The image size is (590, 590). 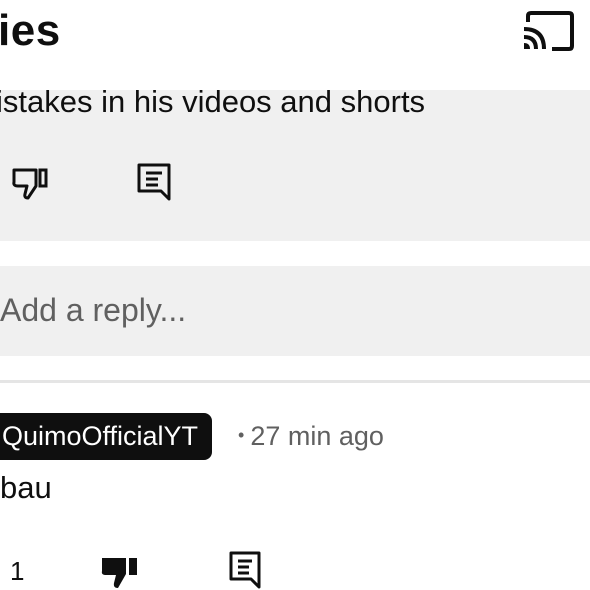 I want to click on author-name: QuimoOfficialYT, so click(x=100, y=436).